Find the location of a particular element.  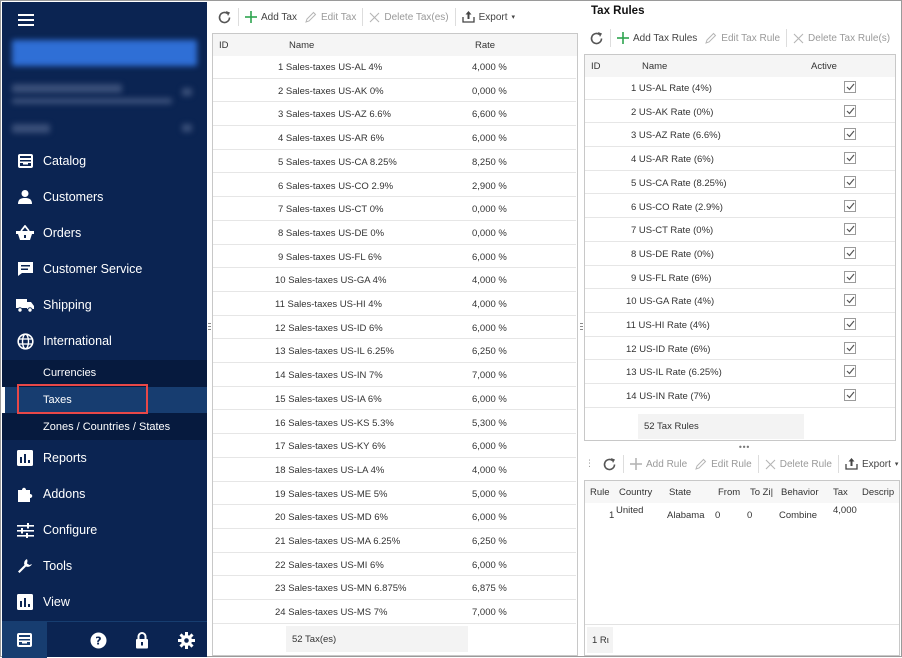

add-rule-button: Add Rule is located at coordinates (658, 464).